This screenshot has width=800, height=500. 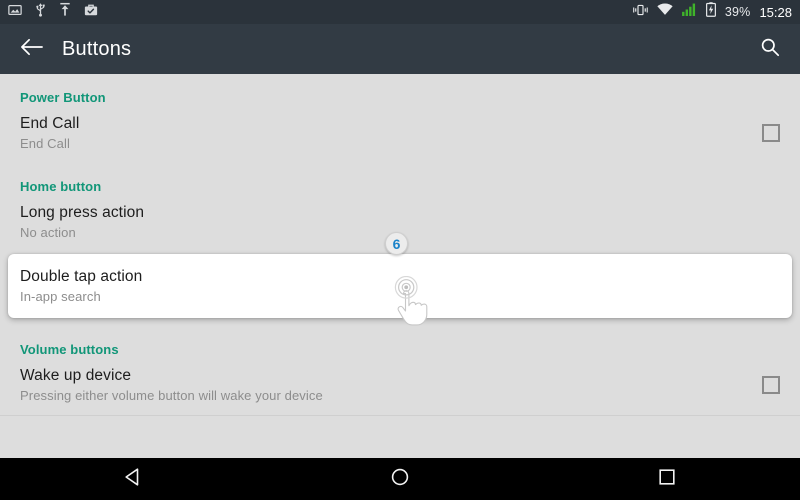 What do you see at coordinates (76, 375) in the screenshot?
I see `list-item-title: Wake up device` at bounding box center [76, 375].